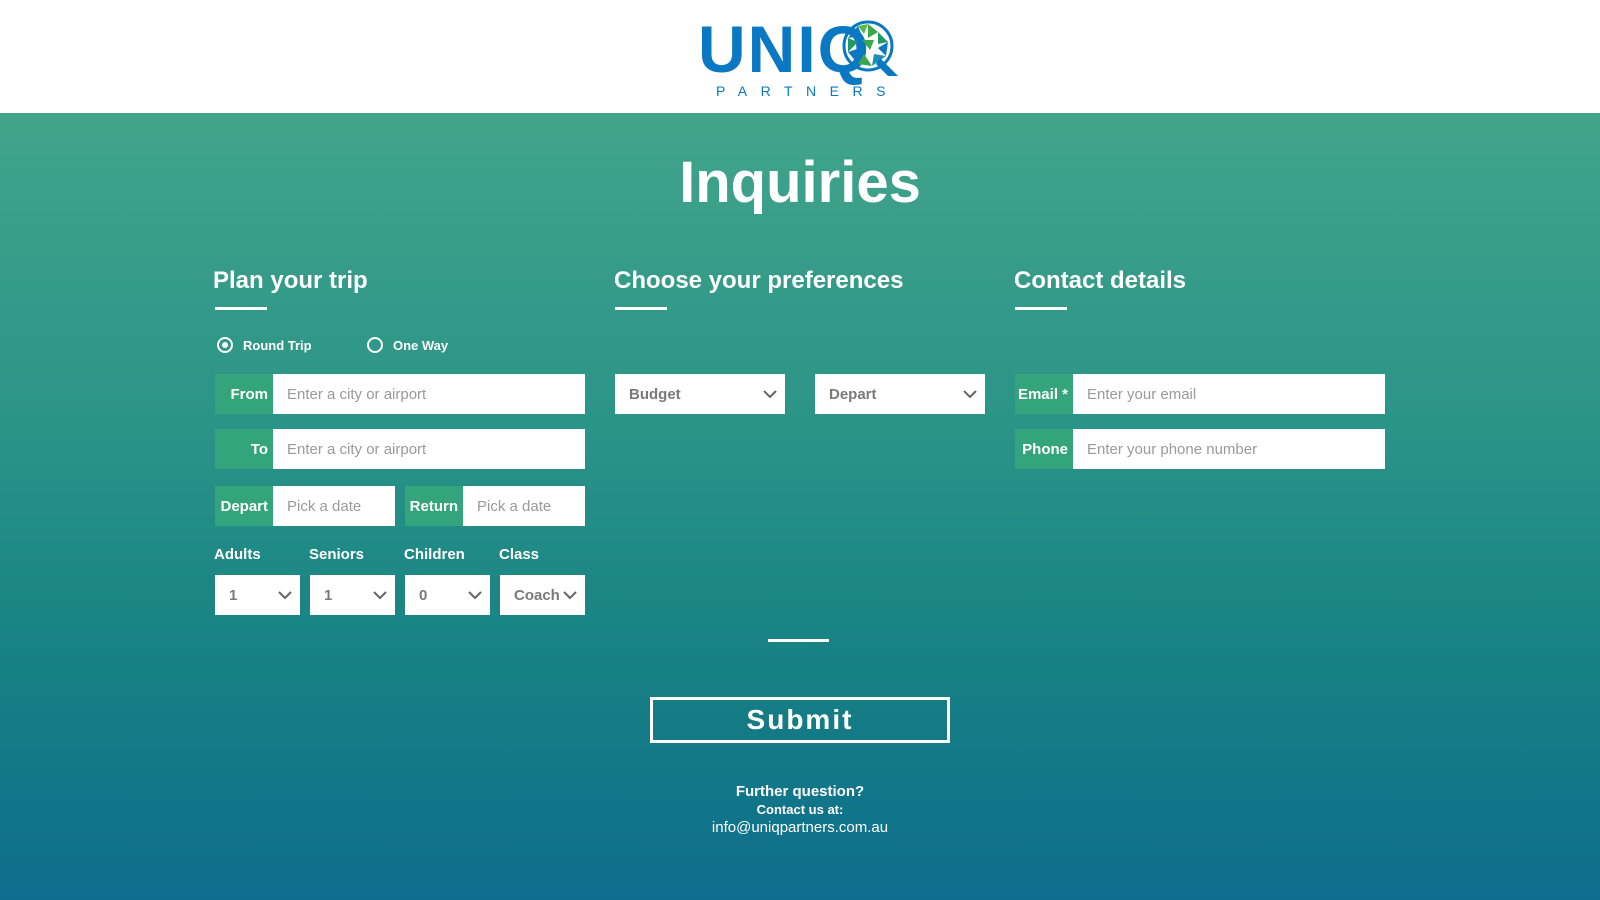 The width and height of the screenshot is (1600, 900). Describe the element at coordinates (257, 595) in the screenshot. I see `adults-select: 1` at that location.